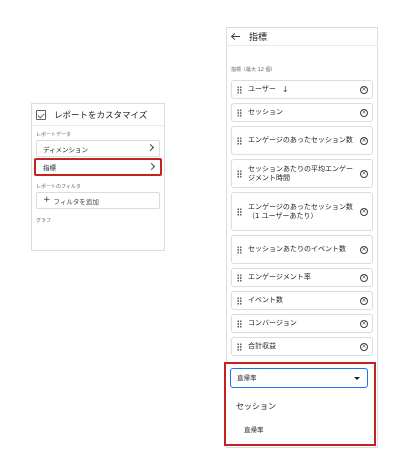 The image size is (400, 460). I want to click on metrics-section-label: 指標（最大 12 個）, so click(253, 70).